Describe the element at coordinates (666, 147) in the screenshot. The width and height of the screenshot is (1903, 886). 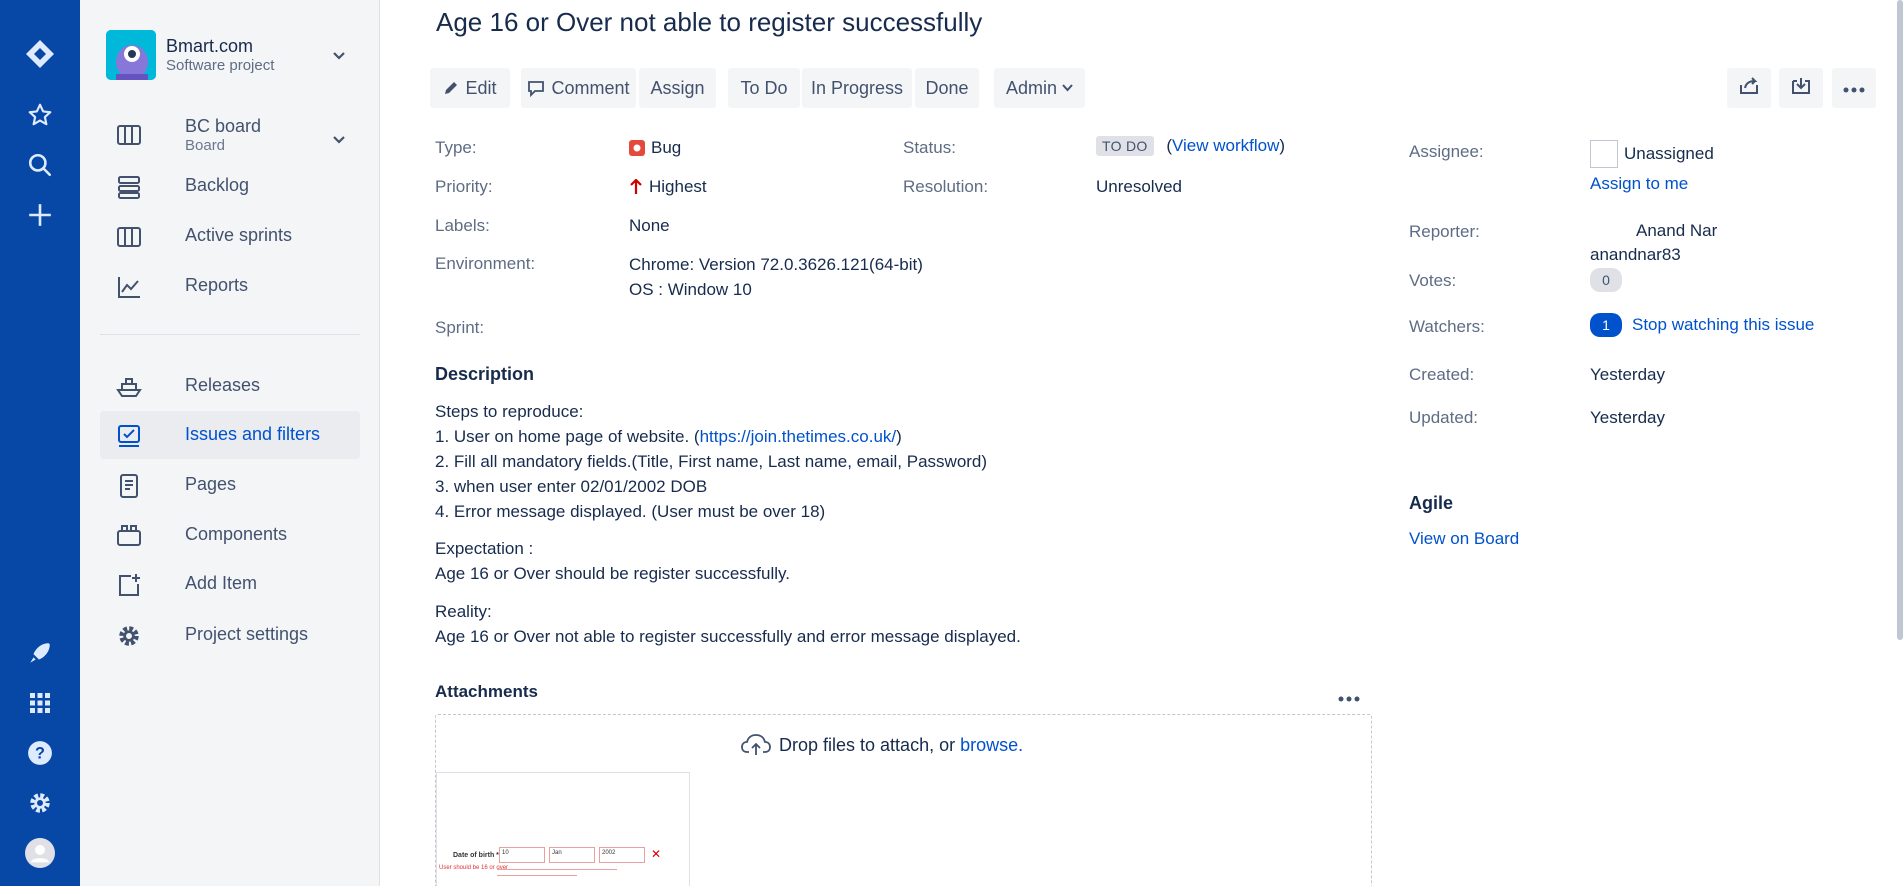
I see `type-value-text: Bug` at that location.